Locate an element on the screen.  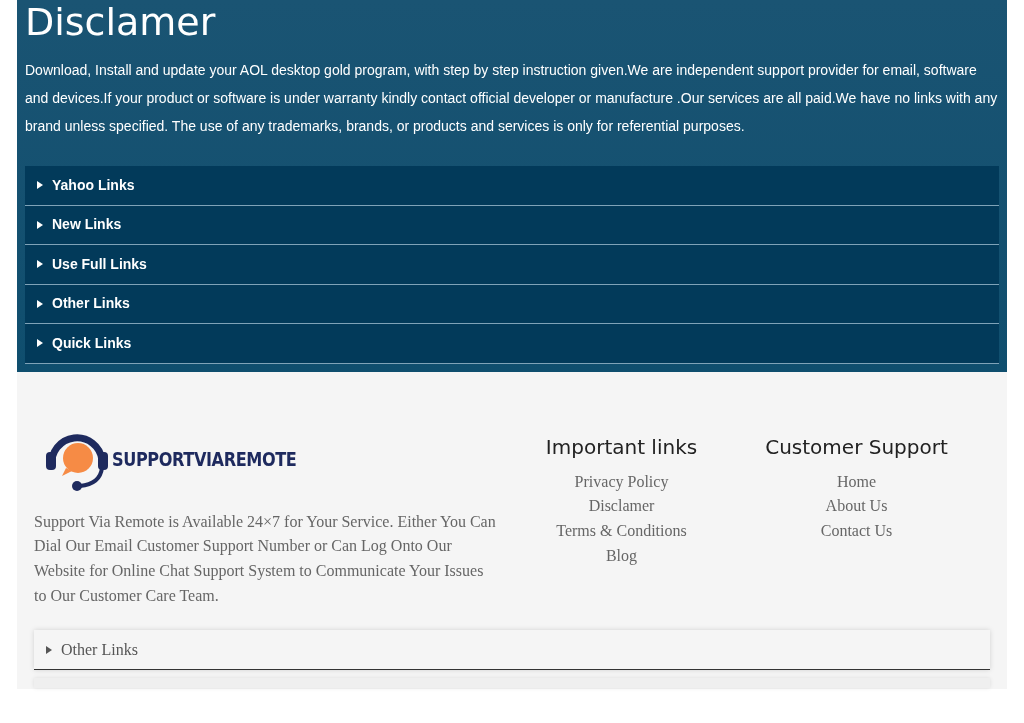
accordion-item: Yahoo Links is located at coordinates (512, 186).